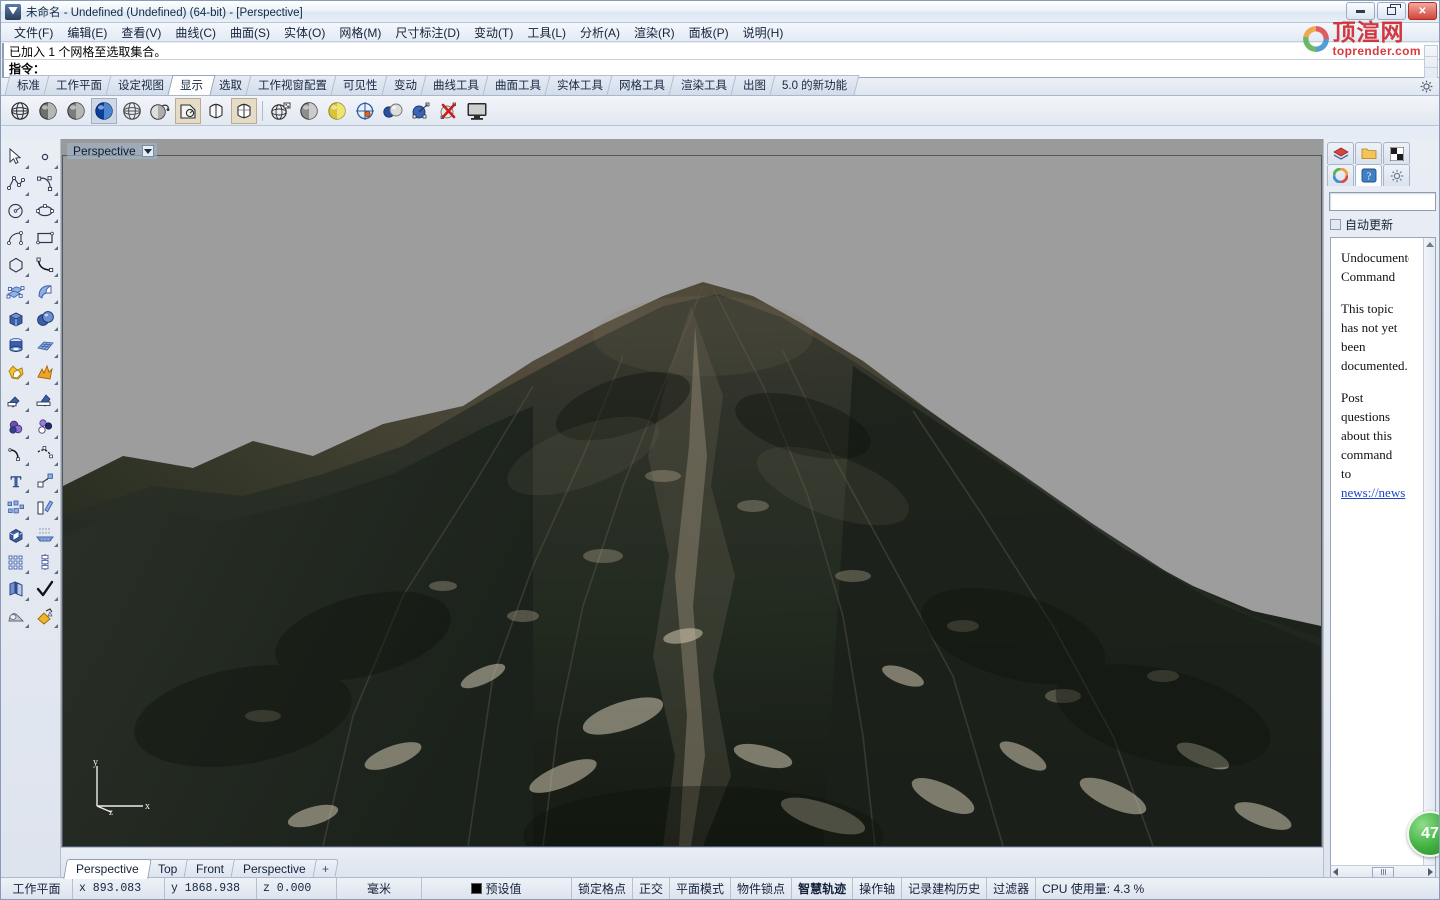 This screenshot has height=900, width=1440. Describe the element at coordinates (281, 111) in the screenshot. I see `render-mesh-icon` at that location.